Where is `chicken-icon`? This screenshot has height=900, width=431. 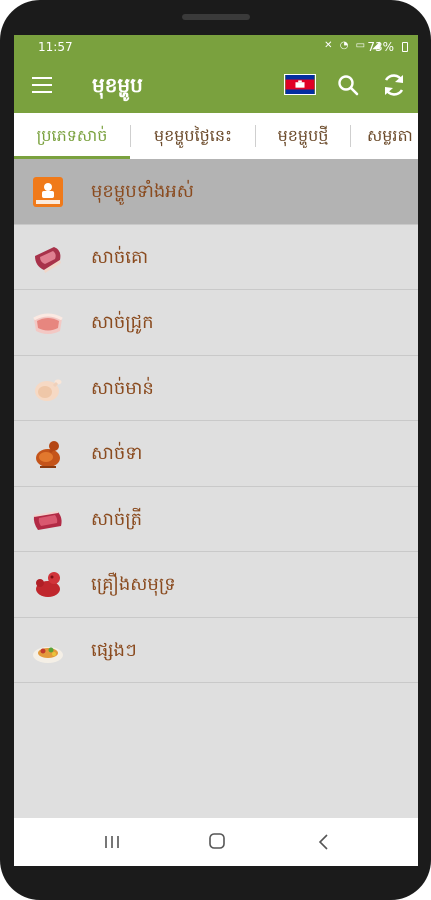 chicken-icon is located at coordinates (48, 390).